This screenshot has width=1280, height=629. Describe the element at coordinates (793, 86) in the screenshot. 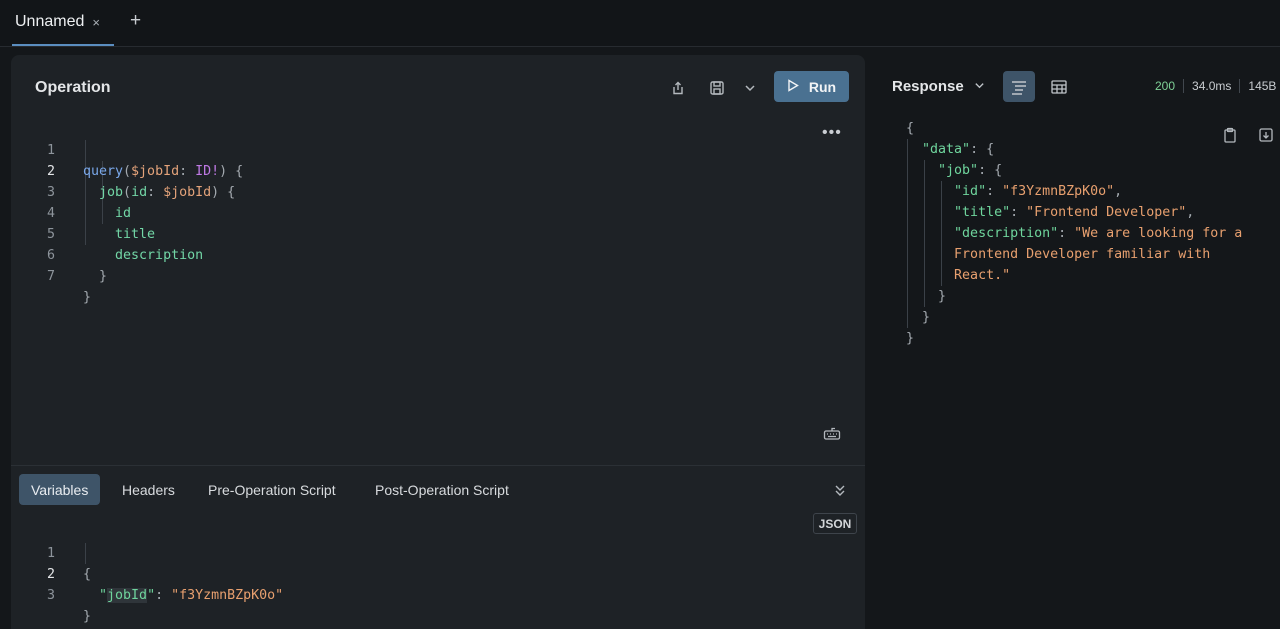

I see `play-icon` at that location.